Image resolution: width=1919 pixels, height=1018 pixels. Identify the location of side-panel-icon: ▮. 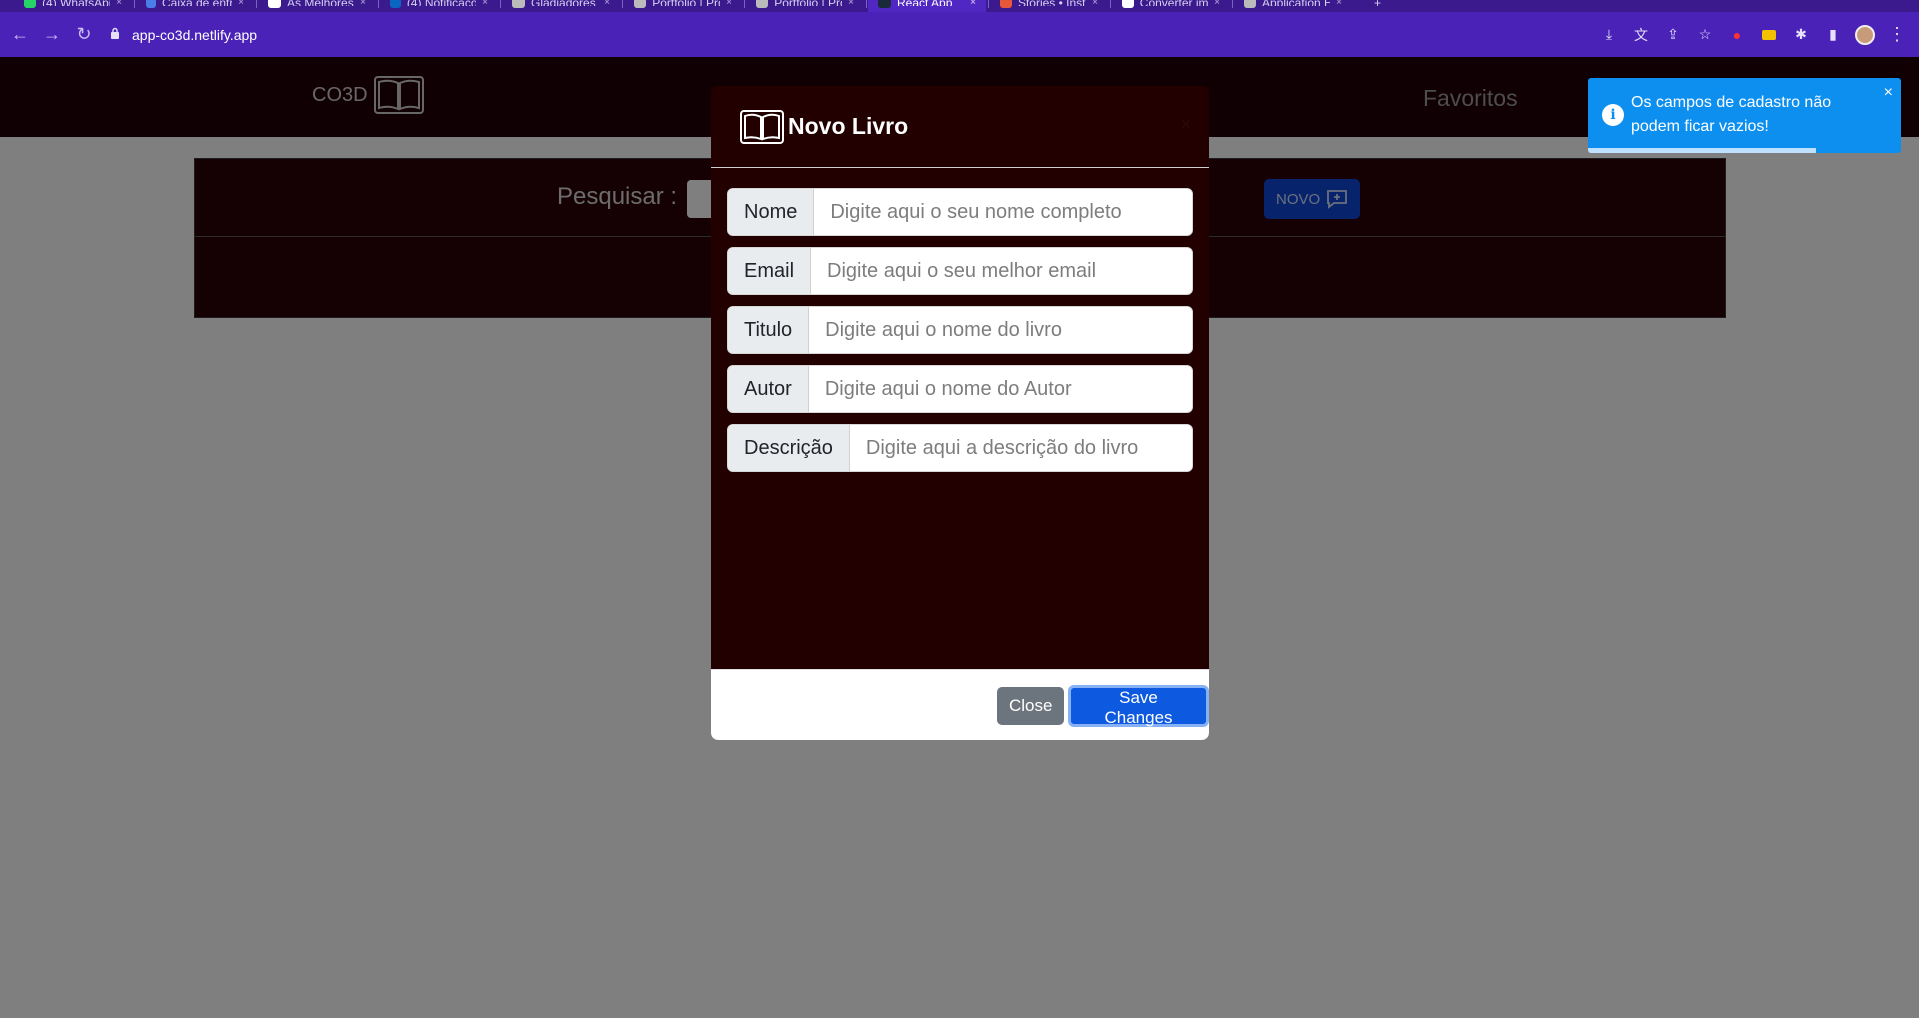
(1833, 35).